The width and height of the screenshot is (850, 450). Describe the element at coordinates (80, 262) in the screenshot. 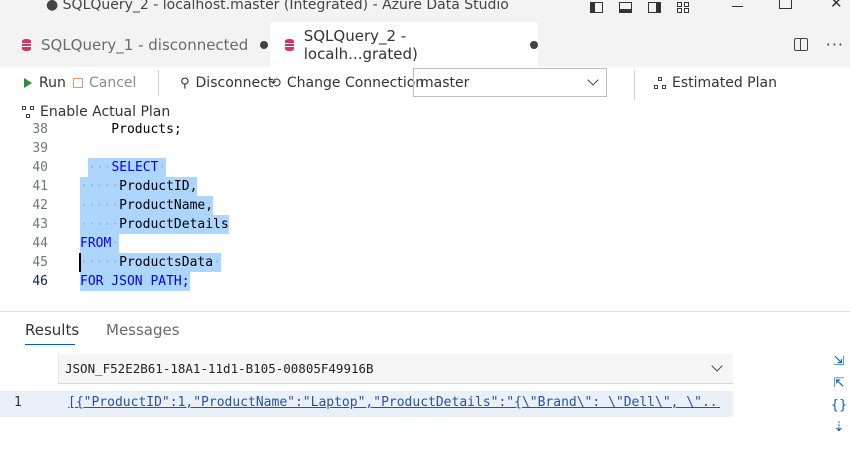

I see `text-cursor` at that location.